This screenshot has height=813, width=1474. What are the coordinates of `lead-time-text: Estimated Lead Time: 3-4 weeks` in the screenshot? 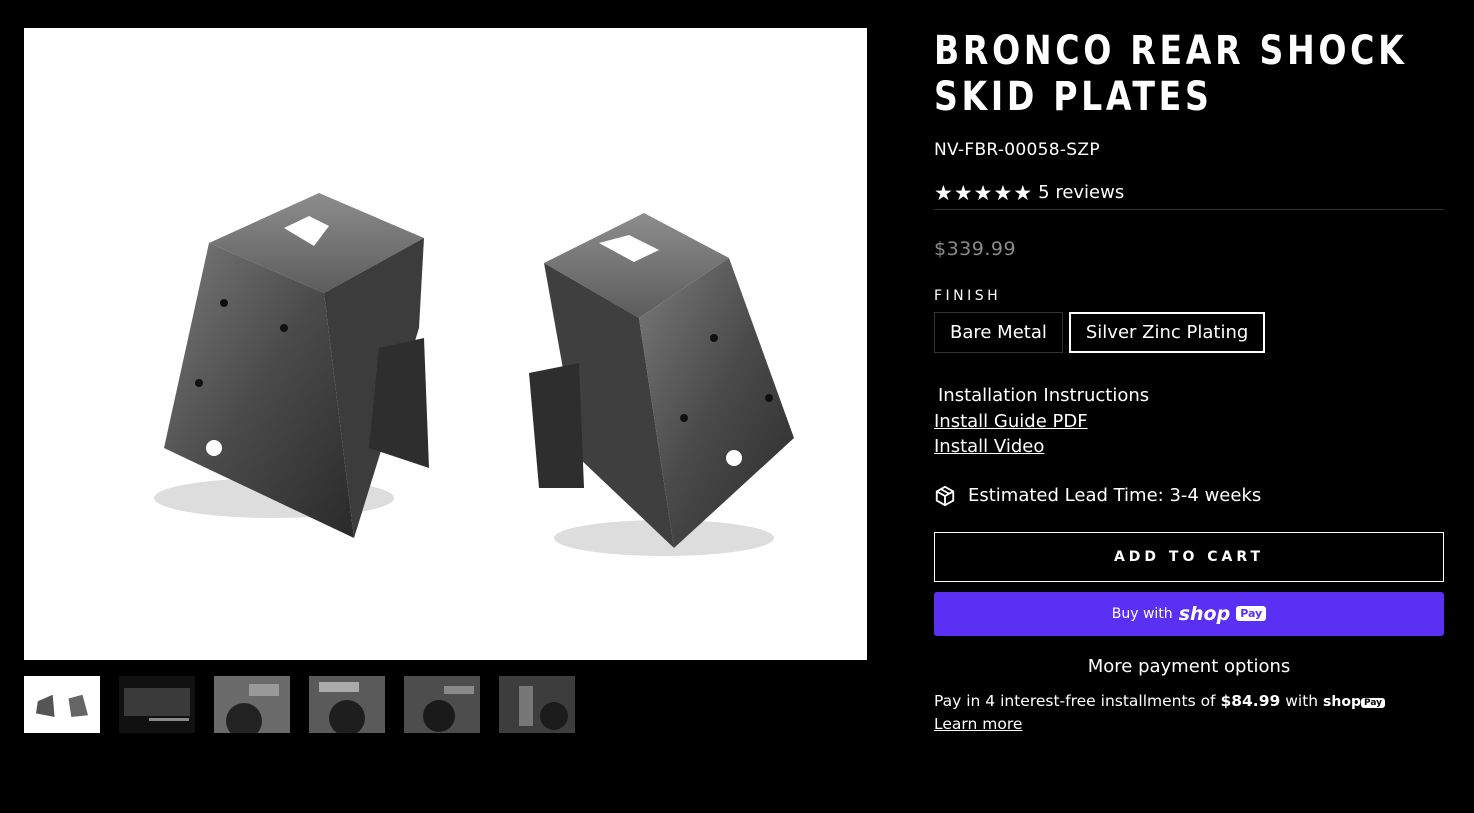 It's located at (1115, 495).